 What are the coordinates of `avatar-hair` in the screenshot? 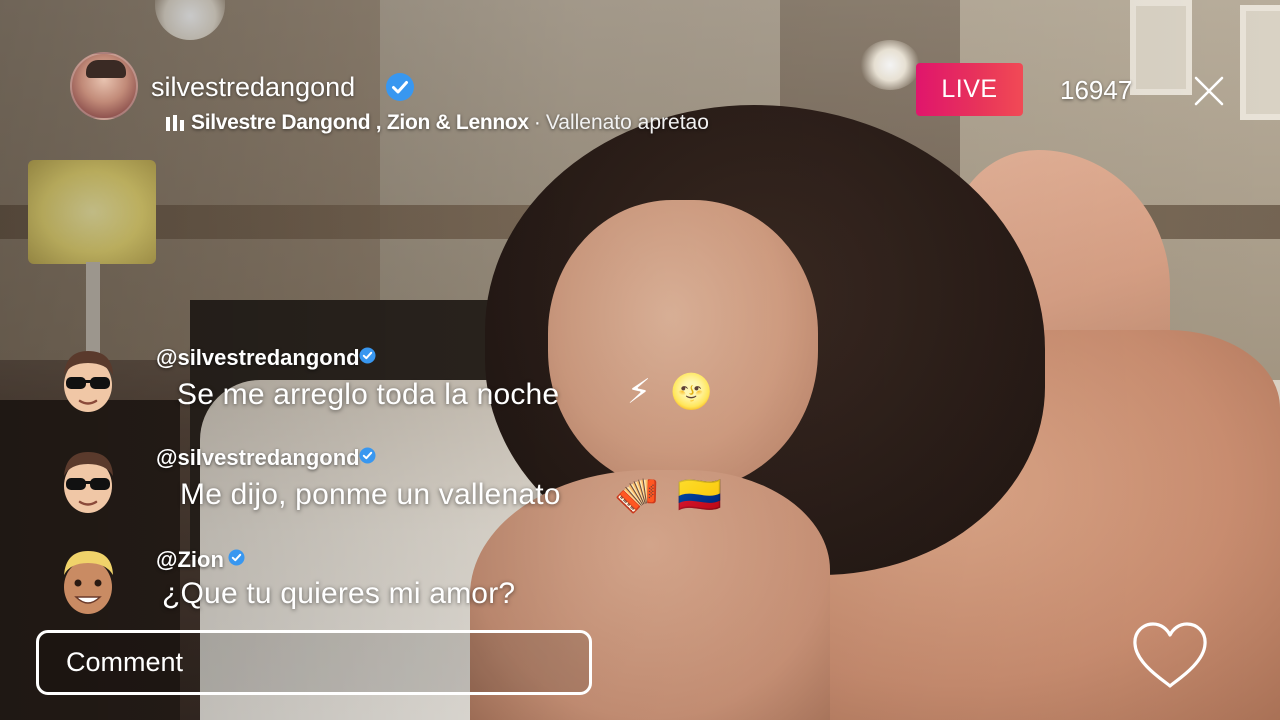 It's located at (106, 69).